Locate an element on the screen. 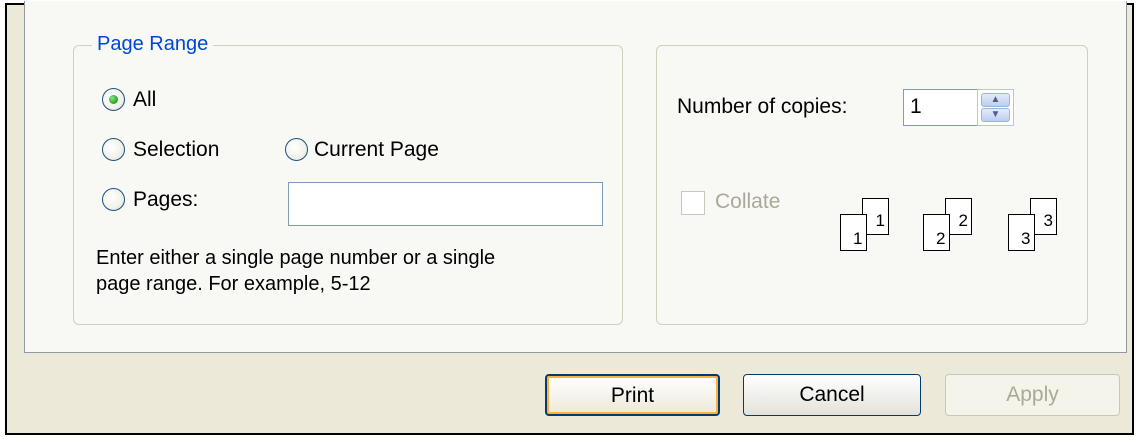  collate-label: Collate is located at coordinates (748, 201).